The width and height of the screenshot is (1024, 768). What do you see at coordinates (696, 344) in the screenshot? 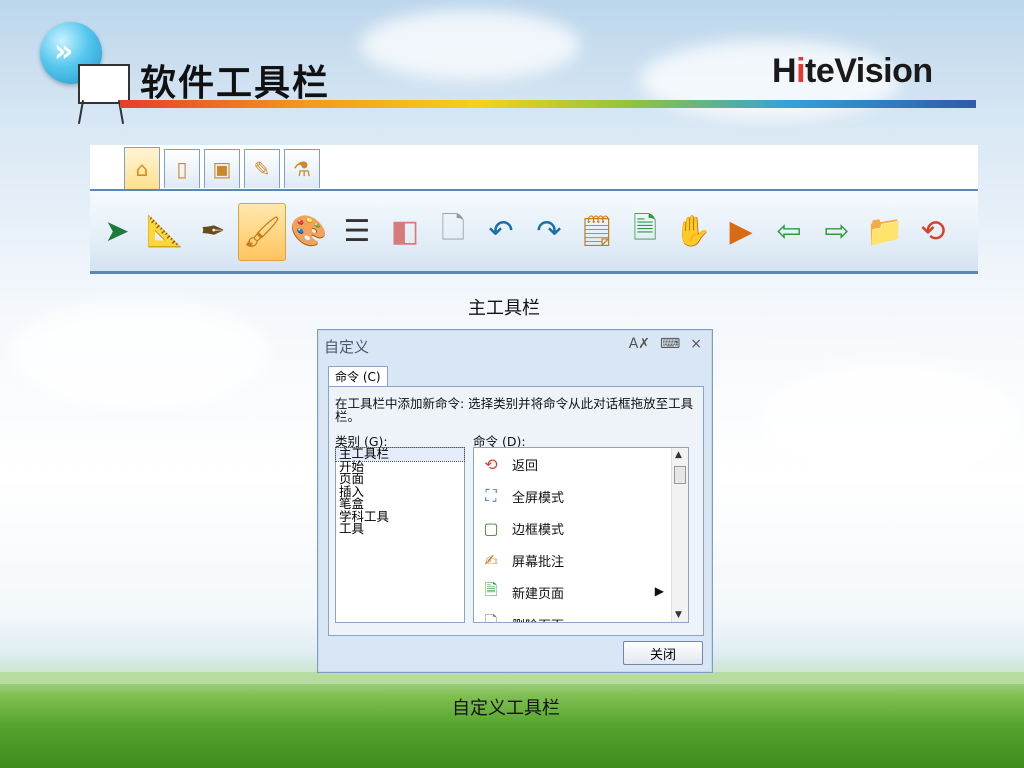
I see `close-icon: ×` at bounding box center [696, 344].